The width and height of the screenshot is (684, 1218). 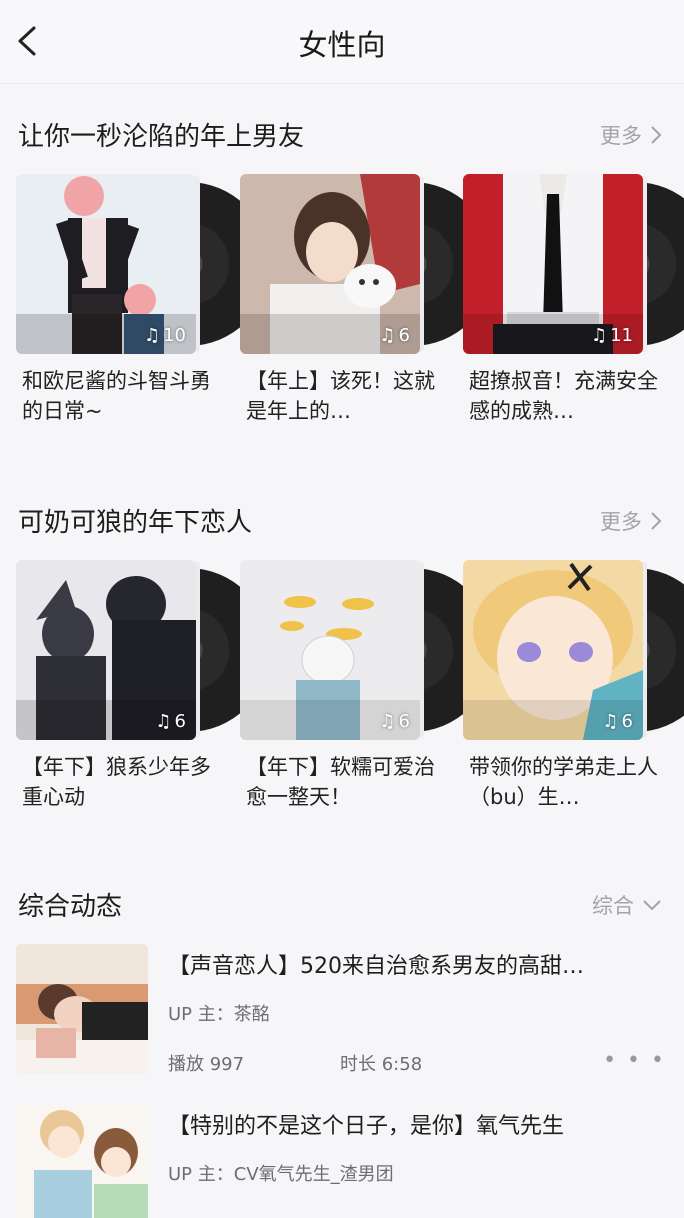 What do you see at coordinates (611, 335) in the screenshot?
I see `track-count: ♫ 11` at bounding box center [611, 335].